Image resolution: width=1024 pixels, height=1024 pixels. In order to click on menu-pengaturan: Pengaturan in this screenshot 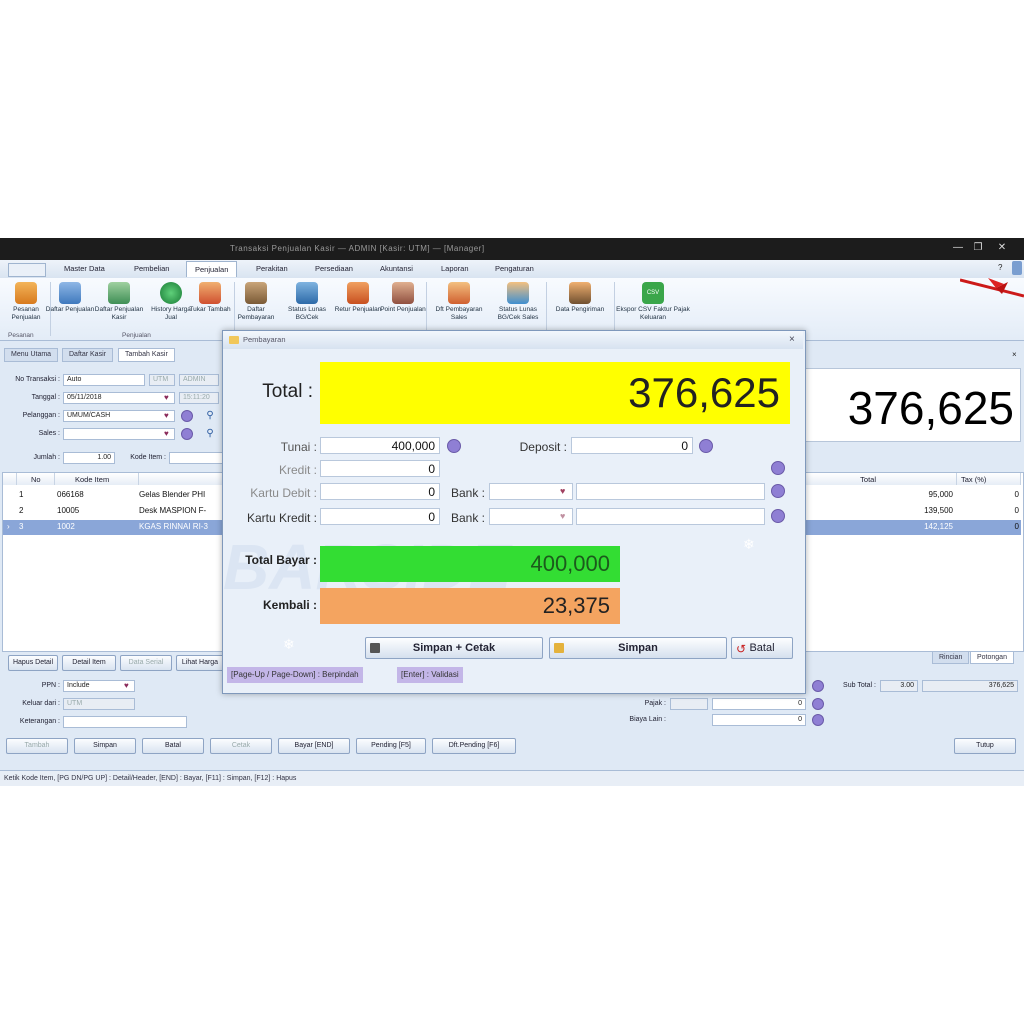, I will do `click(514, 268)`.